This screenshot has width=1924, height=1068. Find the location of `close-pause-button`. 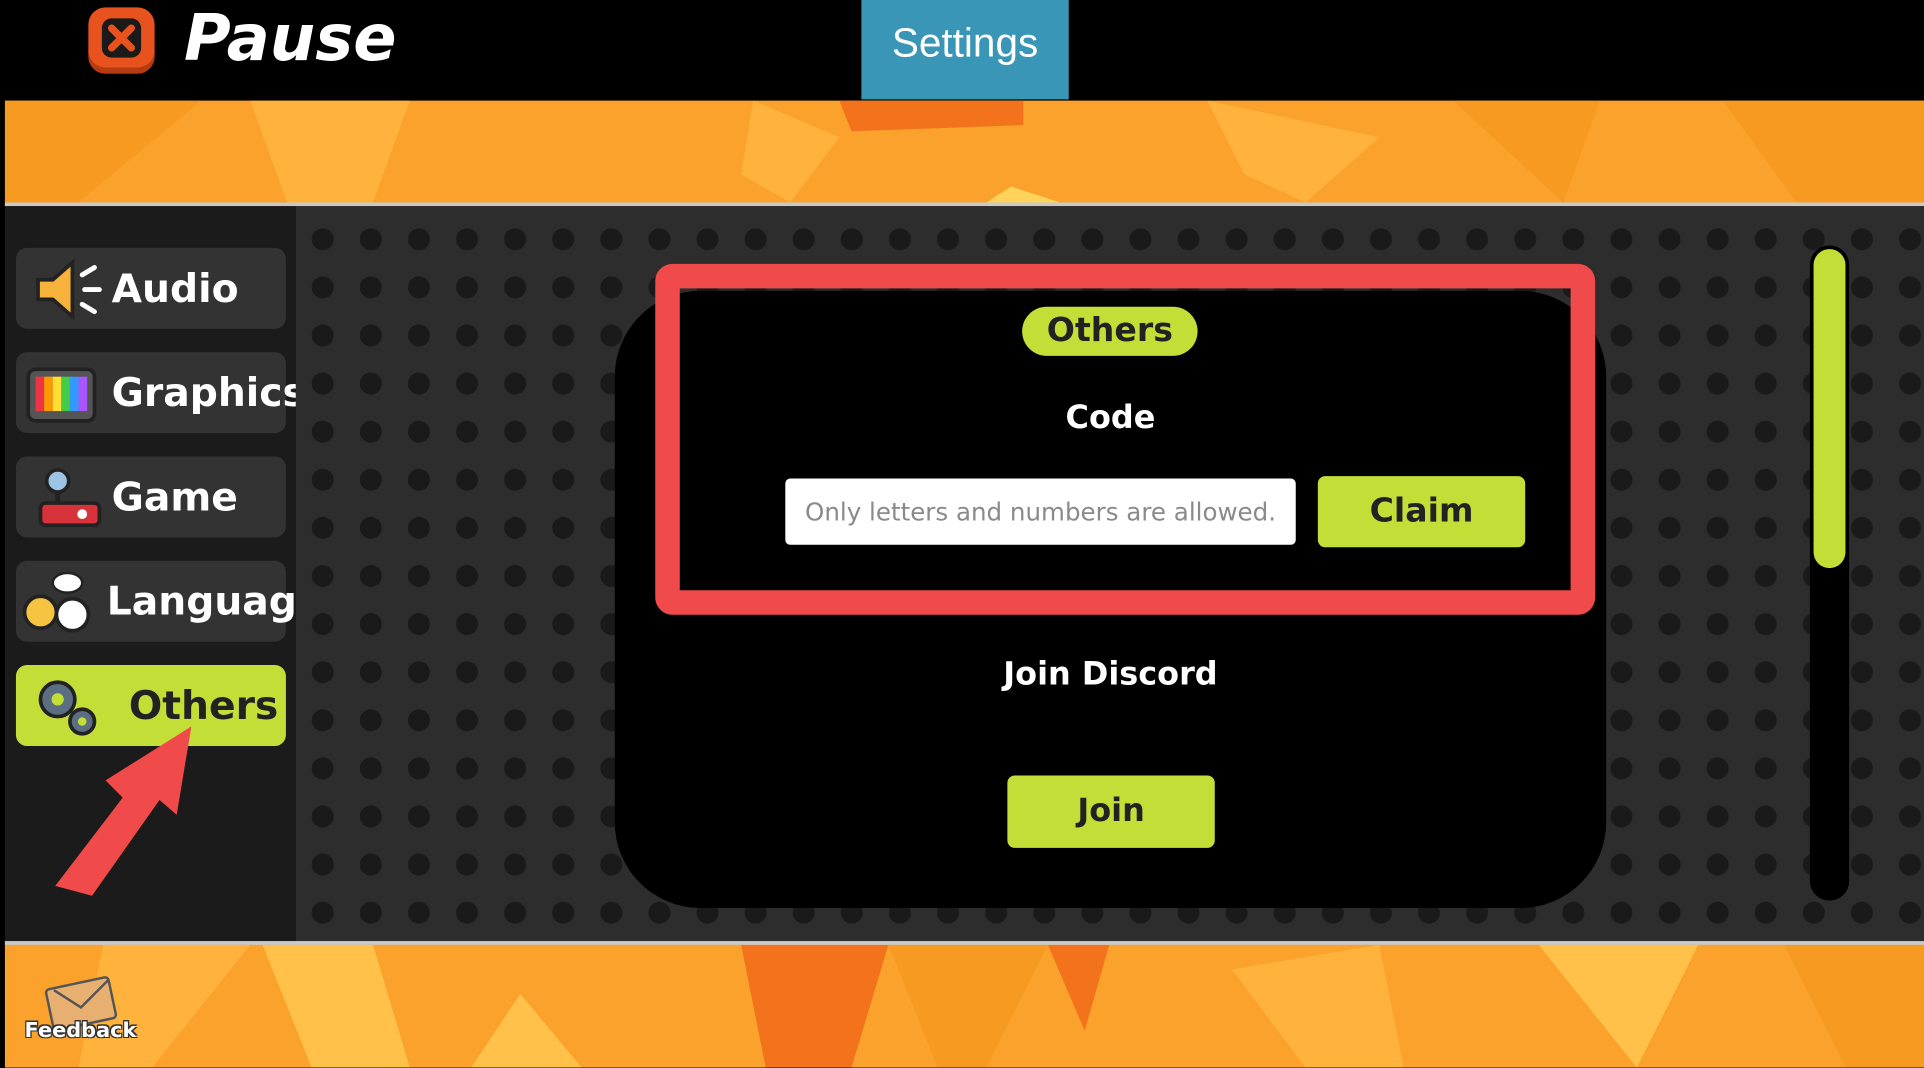

close-pause-button is located at coordinates (121, 40).